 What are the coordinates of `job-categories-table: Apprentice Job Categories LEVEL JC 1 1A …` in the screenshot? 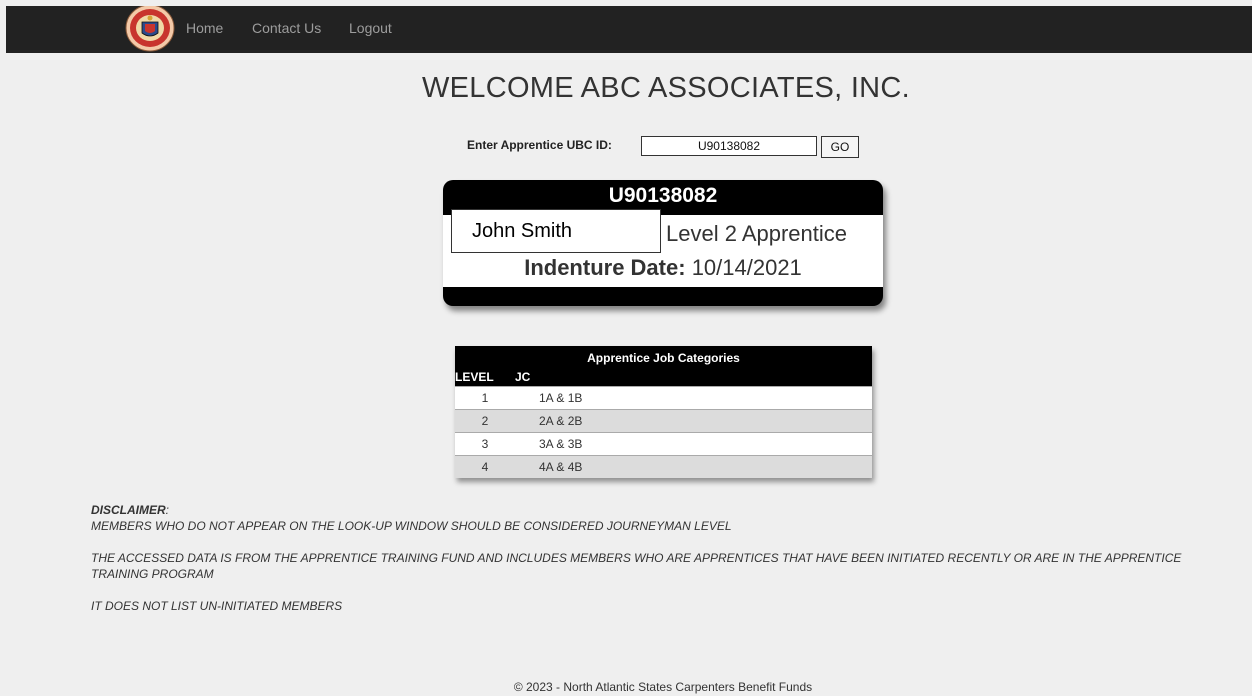 It's located at (663, 412).